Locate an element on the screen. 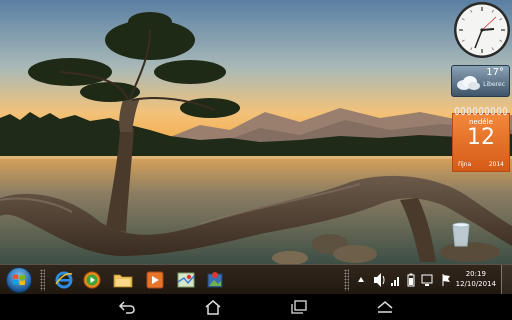  network-icon is located at coordinates (427, 280).